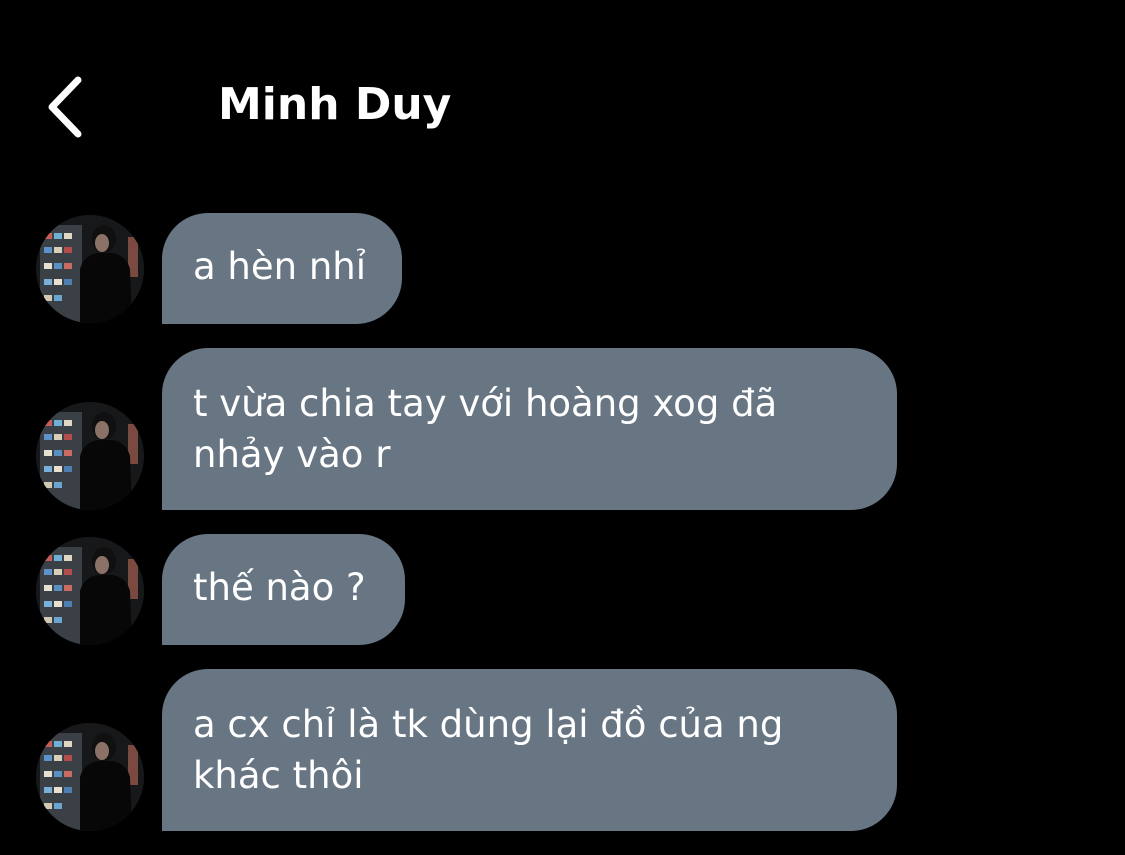 This screenshot has height=855, width=1125. I want to click on message-bubble: a hèn nhỉ, so click(282, 268).